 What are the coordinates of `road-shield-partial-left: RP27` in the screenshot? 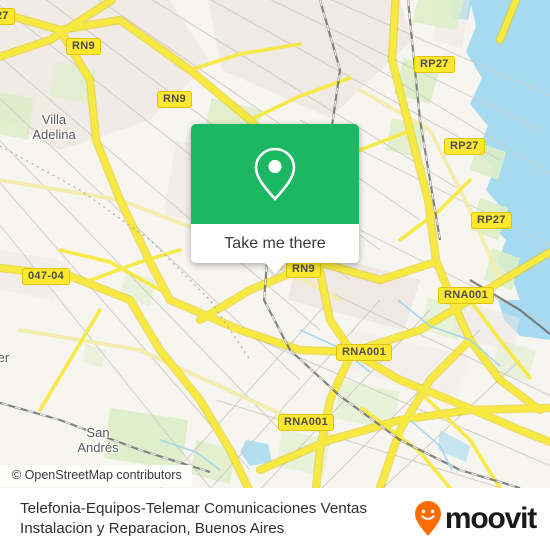 It's located at (7, 16).